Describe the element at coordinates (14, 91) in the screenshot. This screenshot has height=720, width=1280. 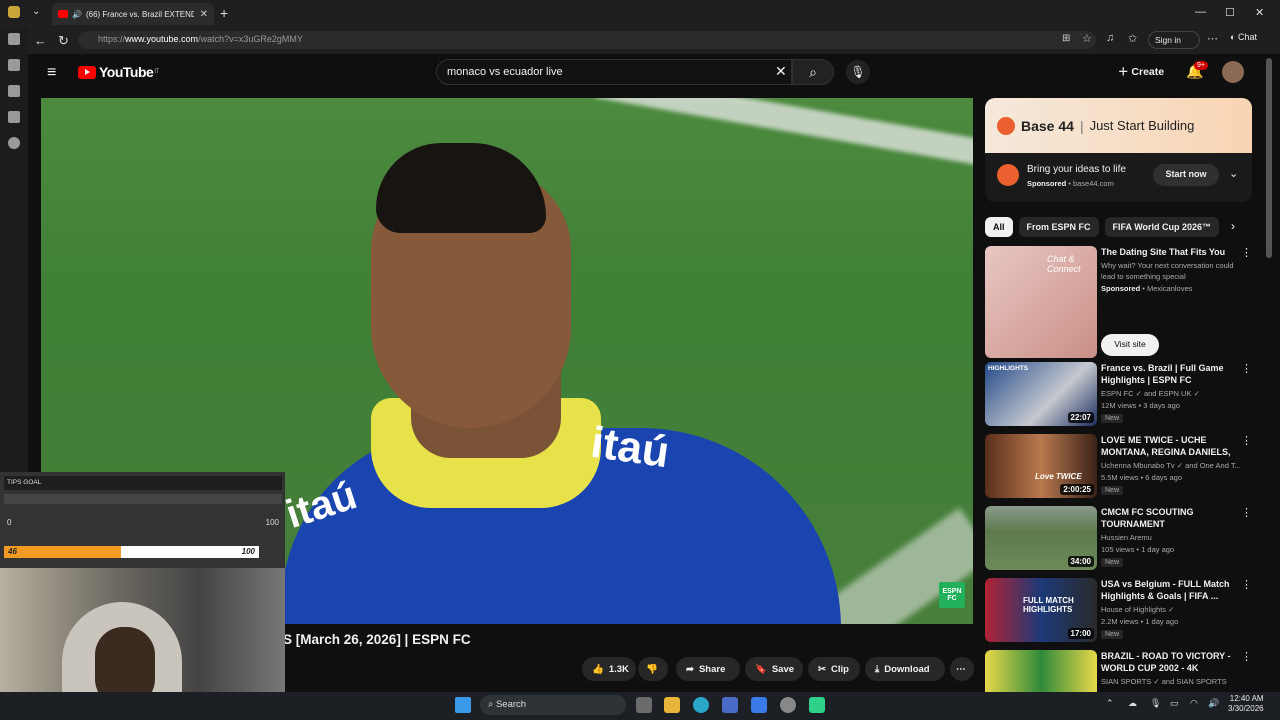
I see `shopping-icon` at that location.